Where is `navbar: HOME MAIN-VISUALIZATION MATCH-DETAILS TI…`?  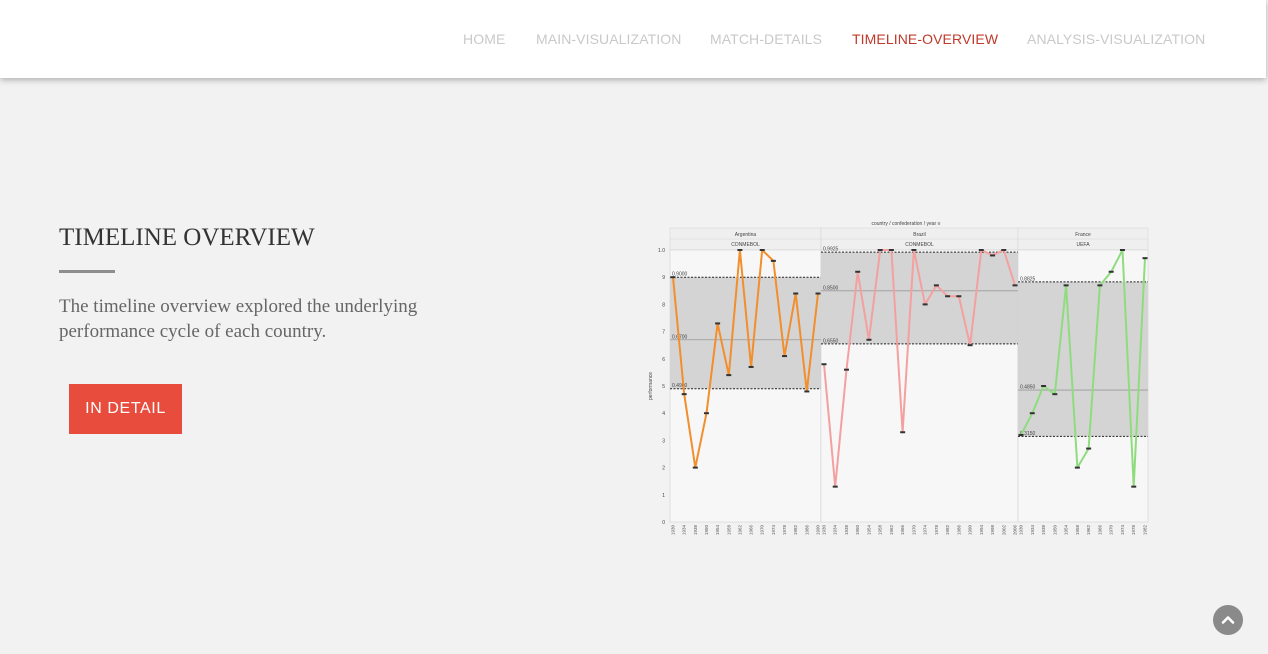
navbar: HOME MAIN-VISUALIZATION MATCH-DETAILS TI… is located at coordinates (633, 39).